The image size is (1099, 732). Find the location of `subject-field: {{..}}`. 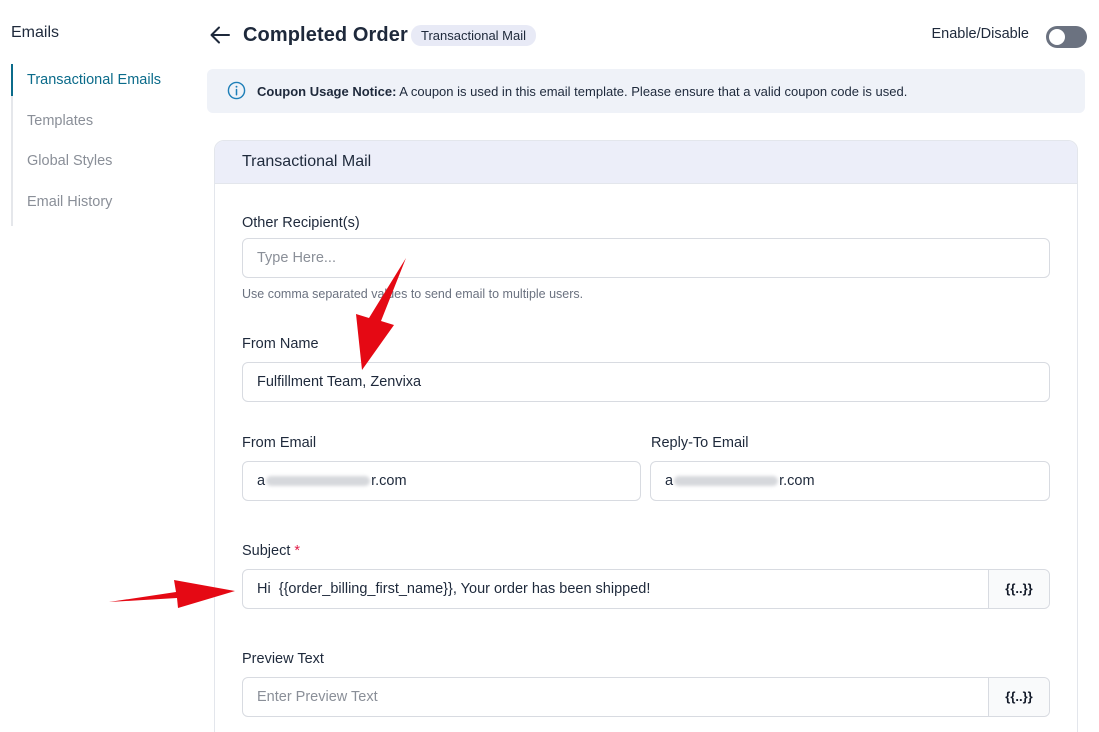

subject-field: {{..}} is located at coordinates (646, 589).